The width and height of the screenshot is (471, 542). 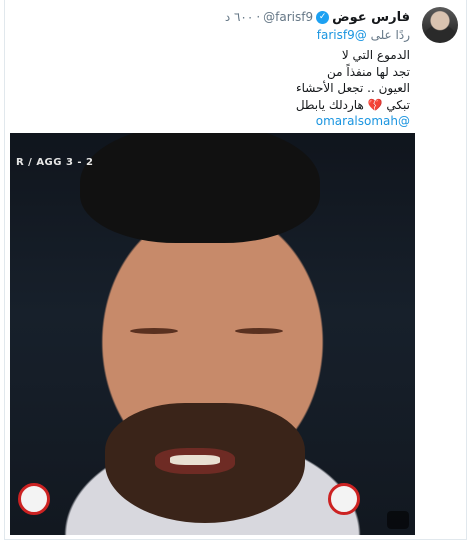 I want to click on score-overlay: R / AGG 3 - 2, so click(x=55, y=162).